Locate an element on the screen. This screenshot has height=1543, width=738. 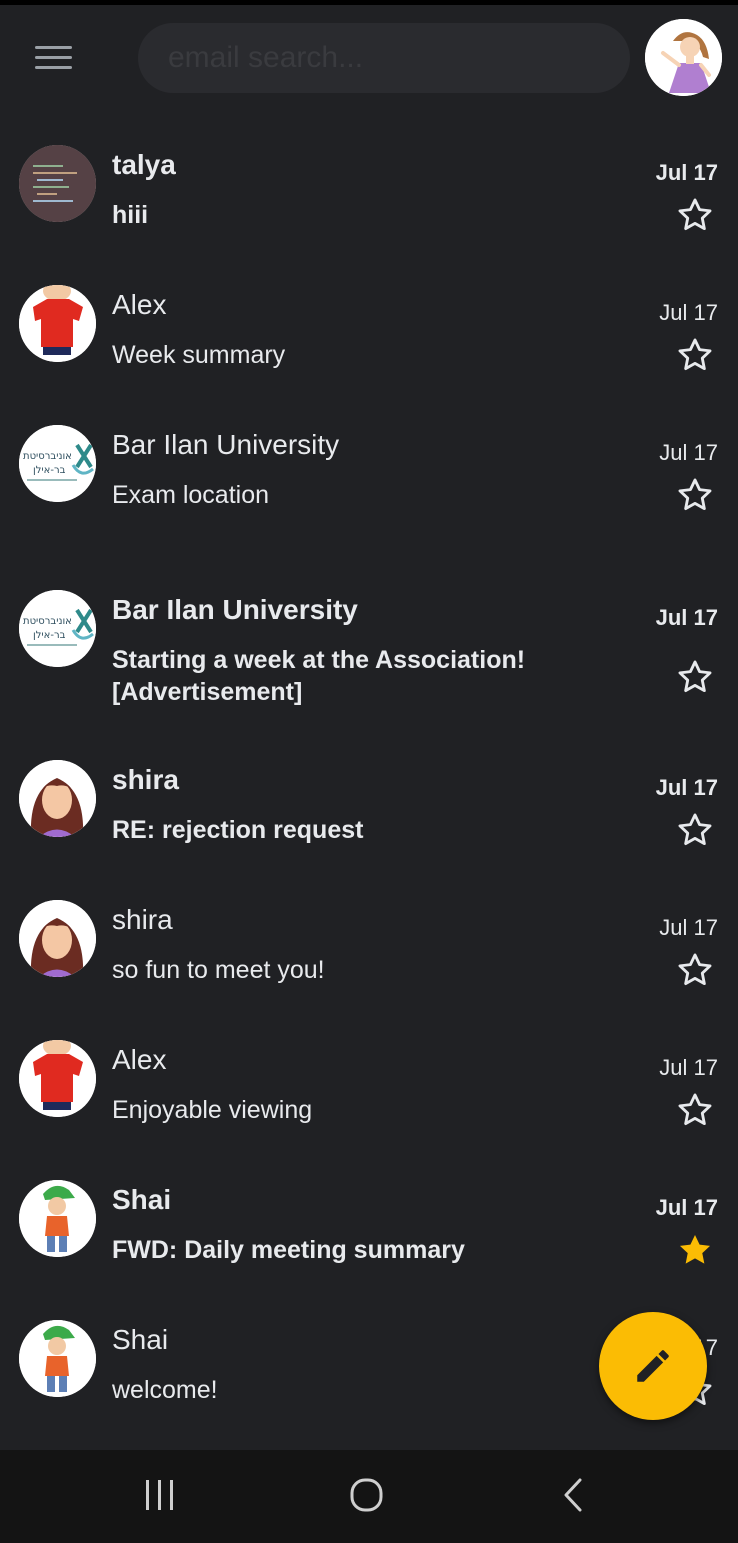
girl-purple-dress-avatar-icon is located at coordinates (683, 57).